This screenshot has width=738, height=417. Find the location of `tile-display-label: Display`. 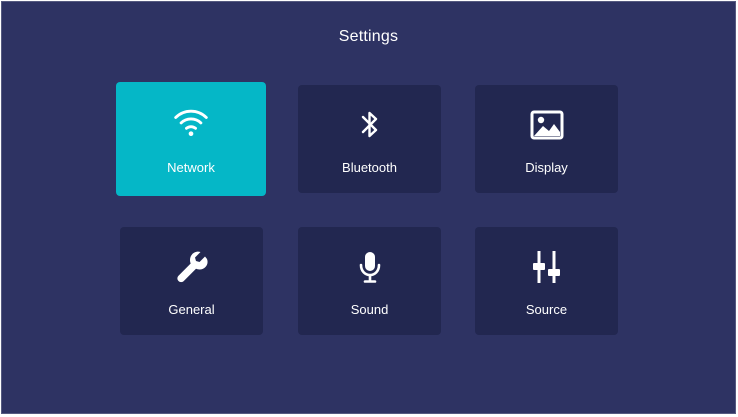

tile-display-label: Display is located at coordinates (546, 167).